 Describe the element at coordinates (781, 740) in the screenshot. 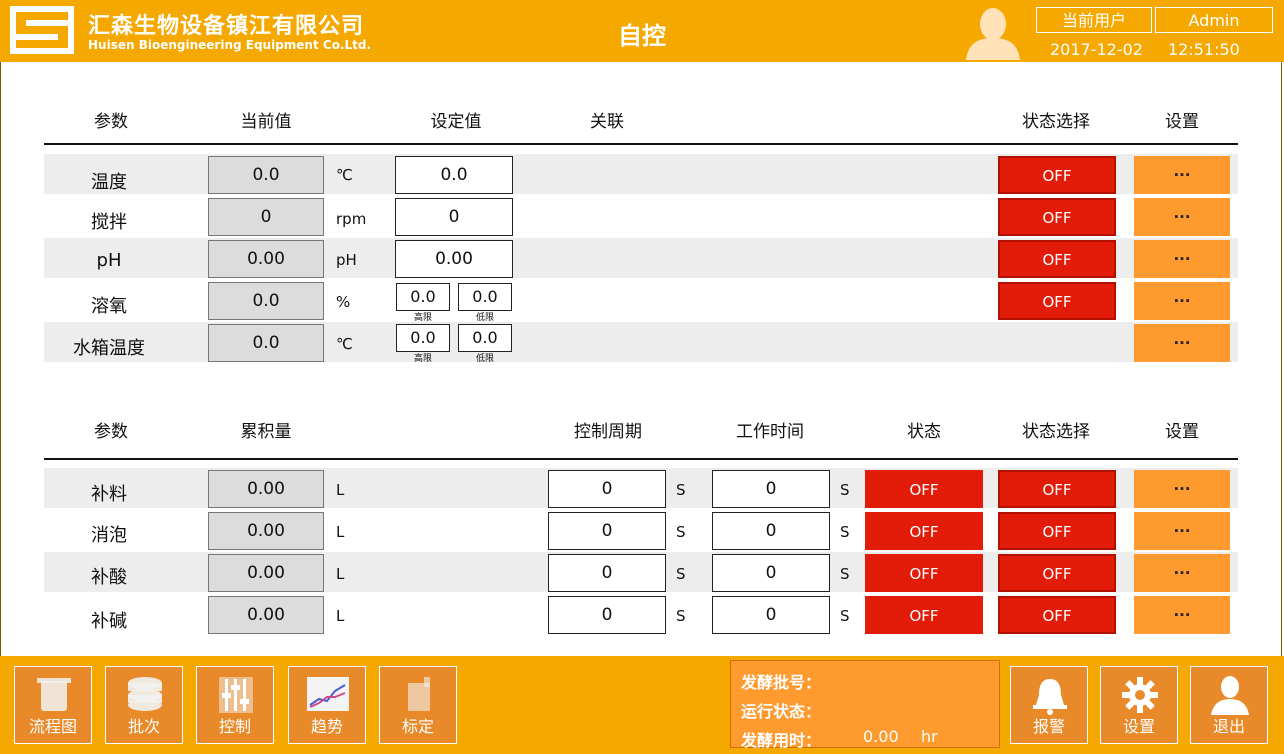

I see `ferment-time-label: 发酵用时：` at that location.